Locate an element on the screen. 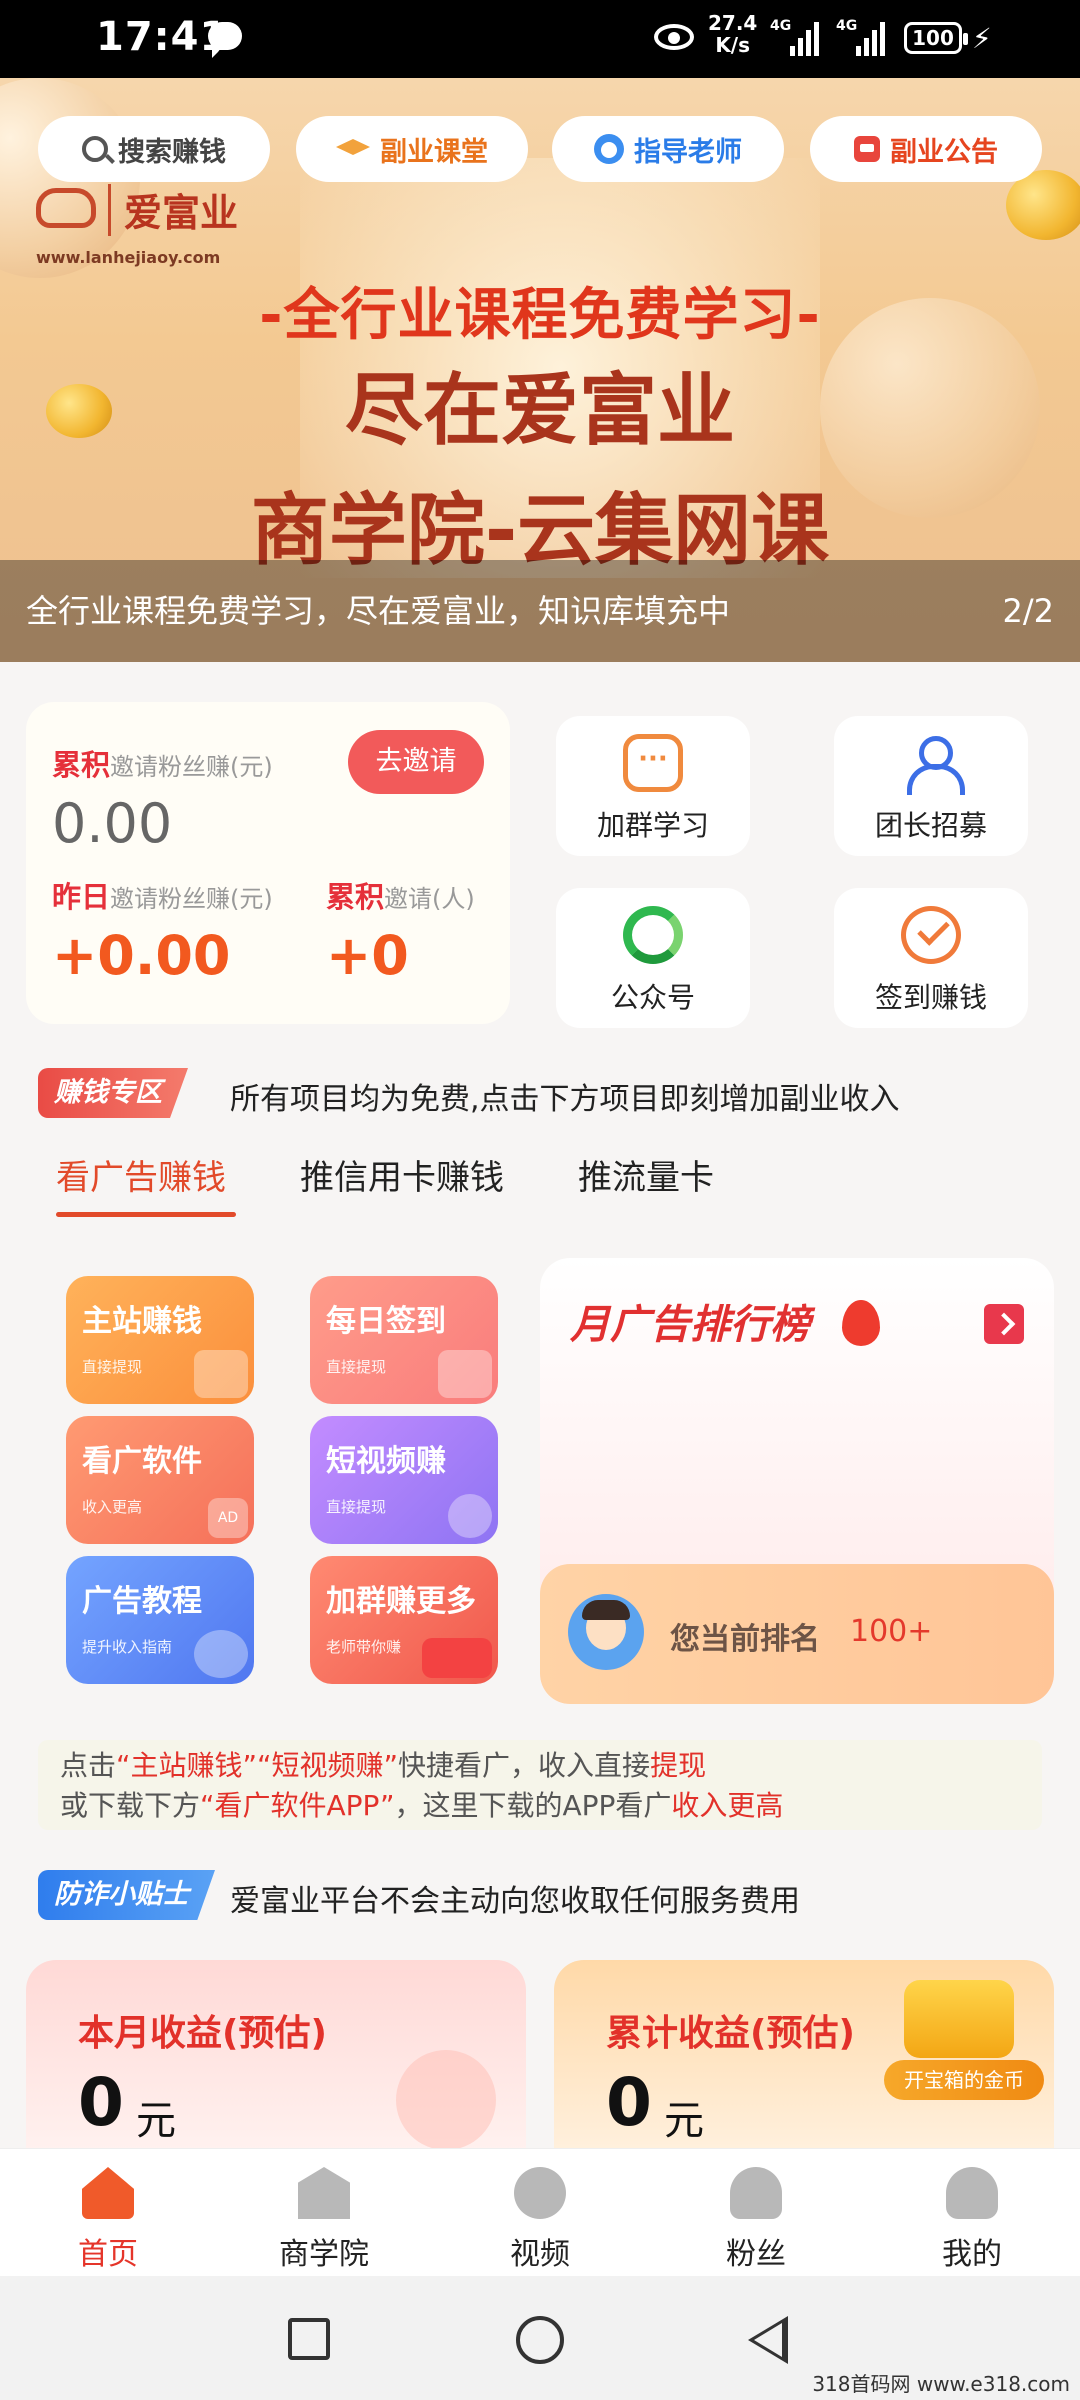 Image resolution: width=1080 pixels, height=2400 pixels. quick-tile-checkin: 签到赚钱 is located at coordinates (931, 958).